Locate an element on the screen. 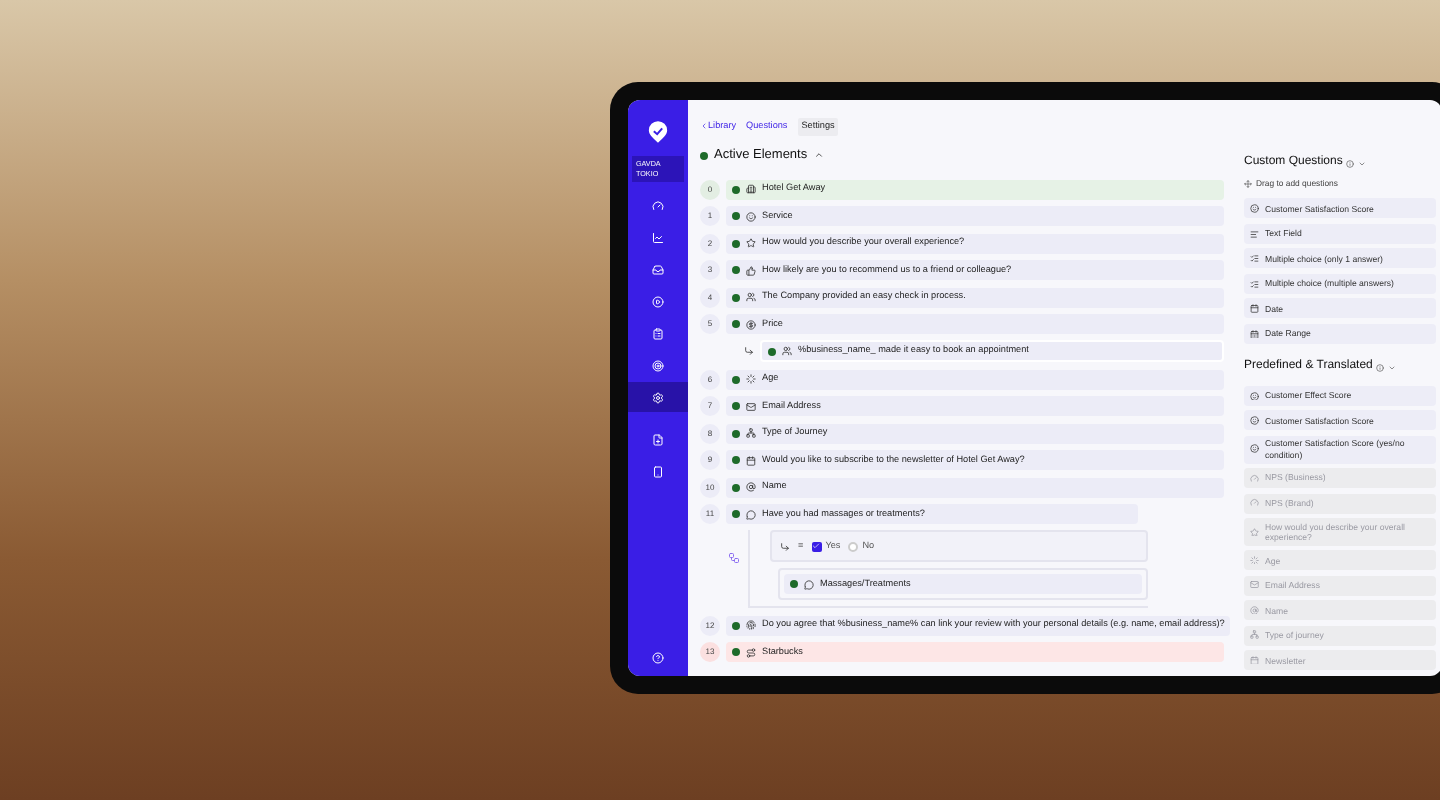 The image size is (1440, 800). gauge-icon is located at coordinates (658, 205).